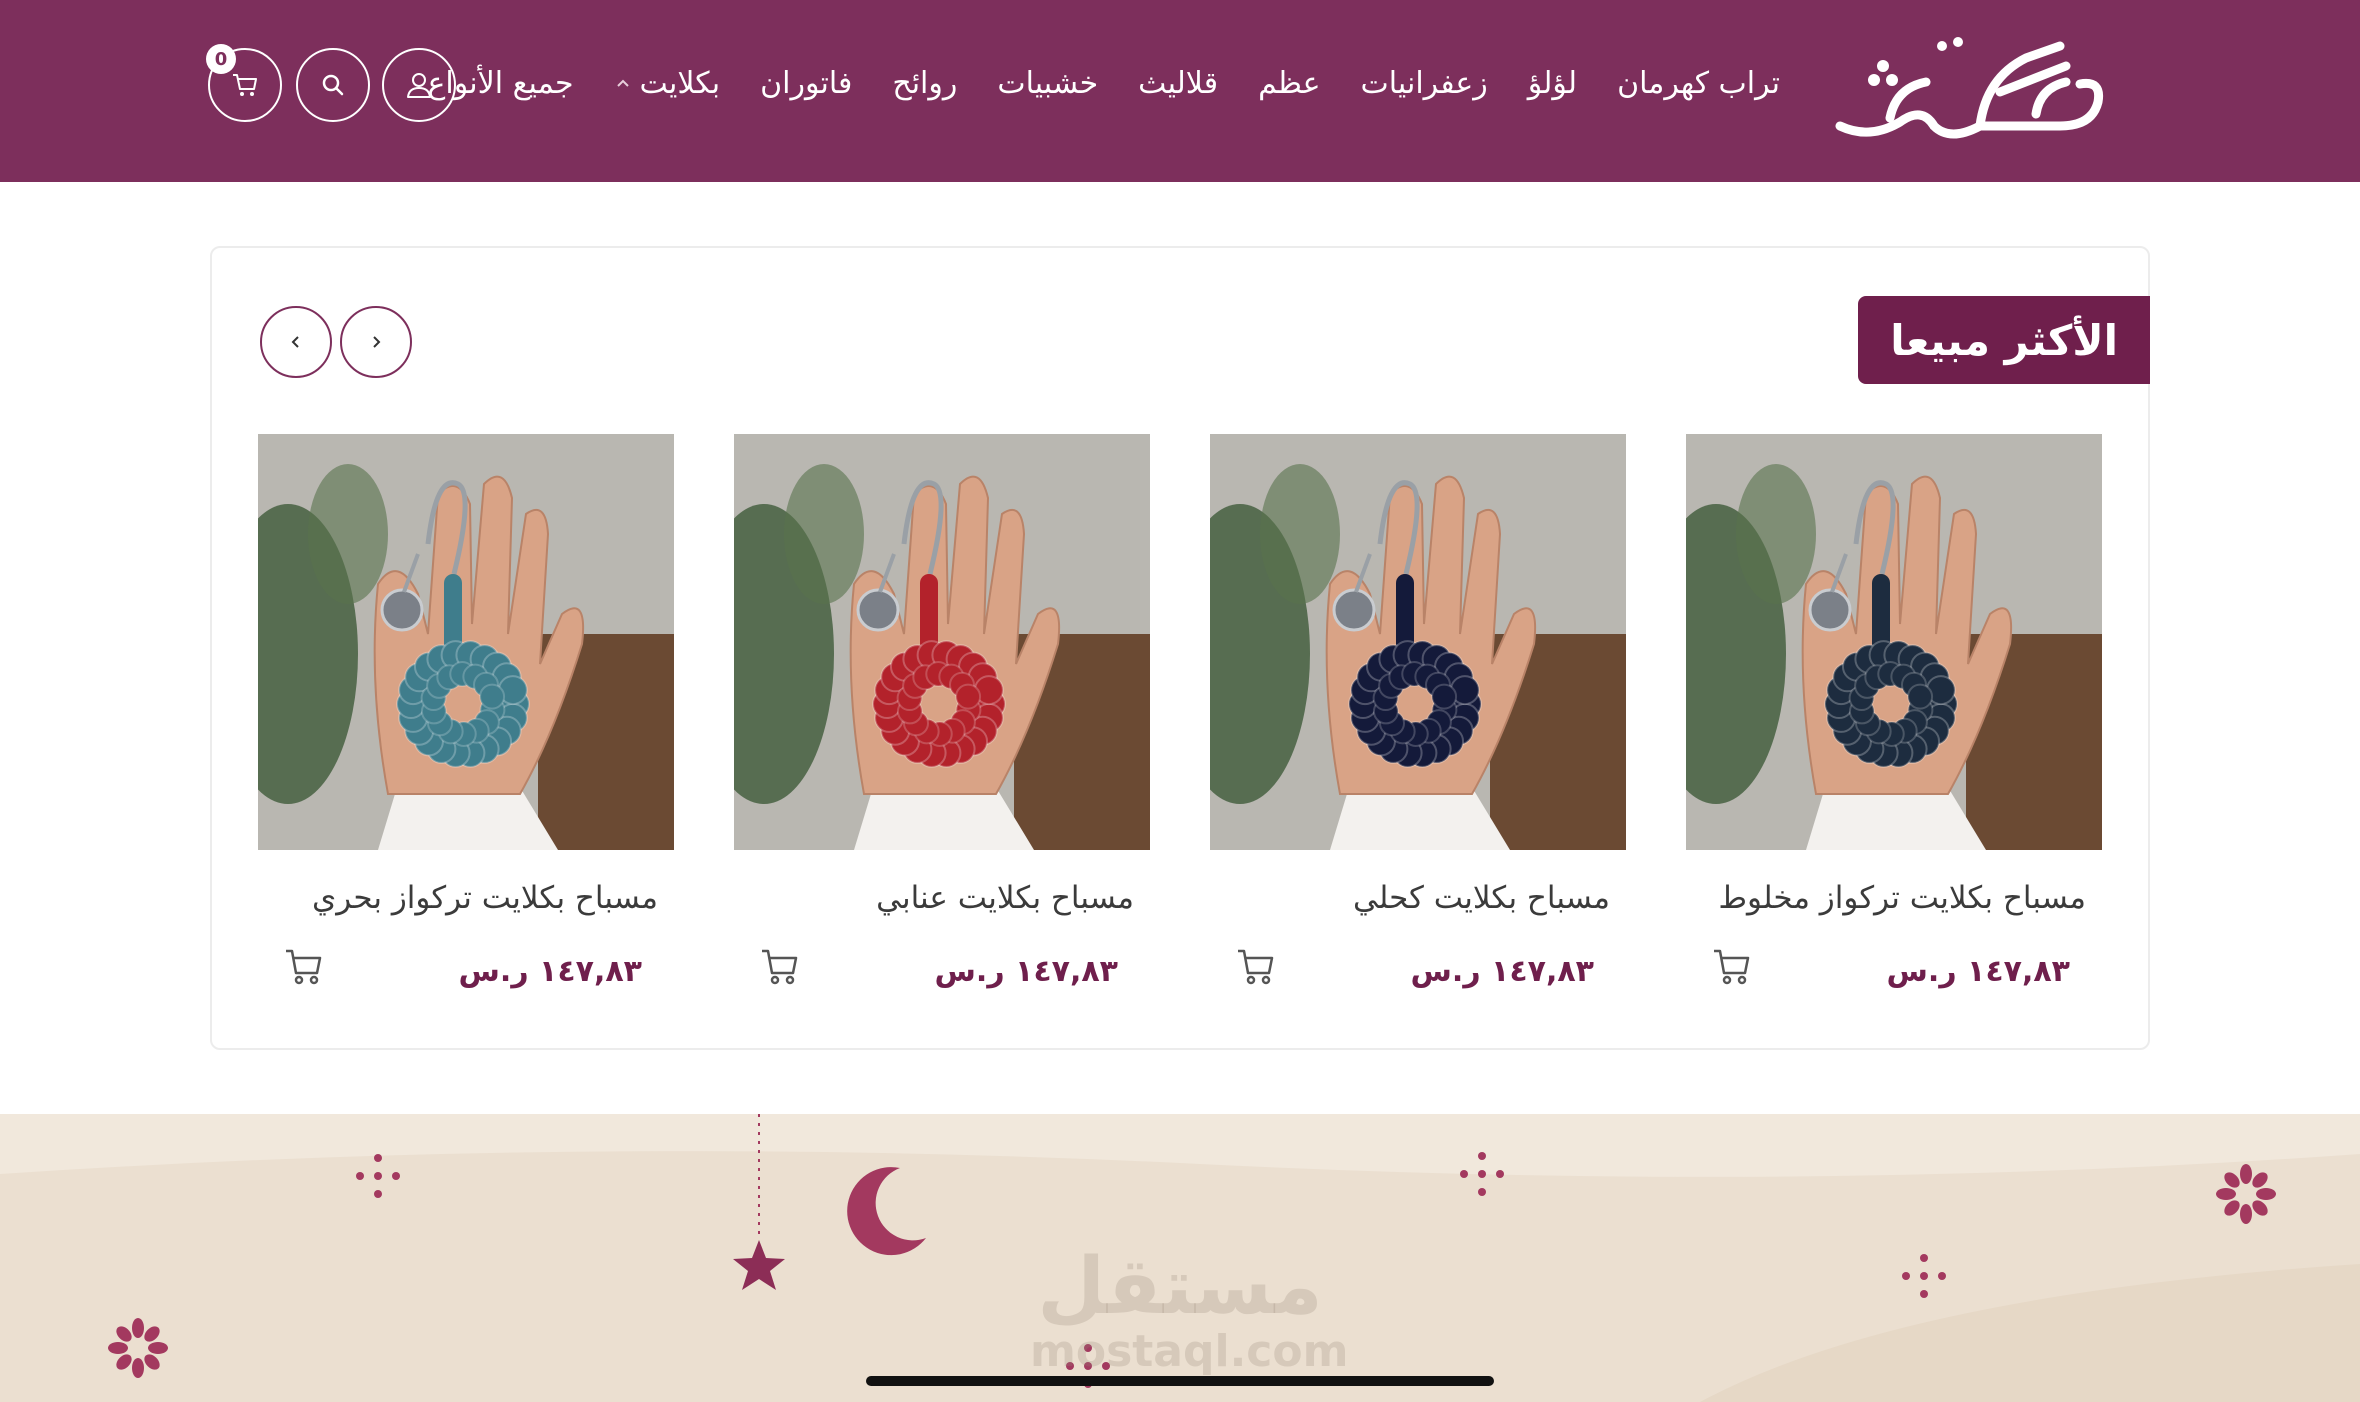 The width and height of the screenshot is (2360, 1402). I want to click on account-button, so click(419, 85).